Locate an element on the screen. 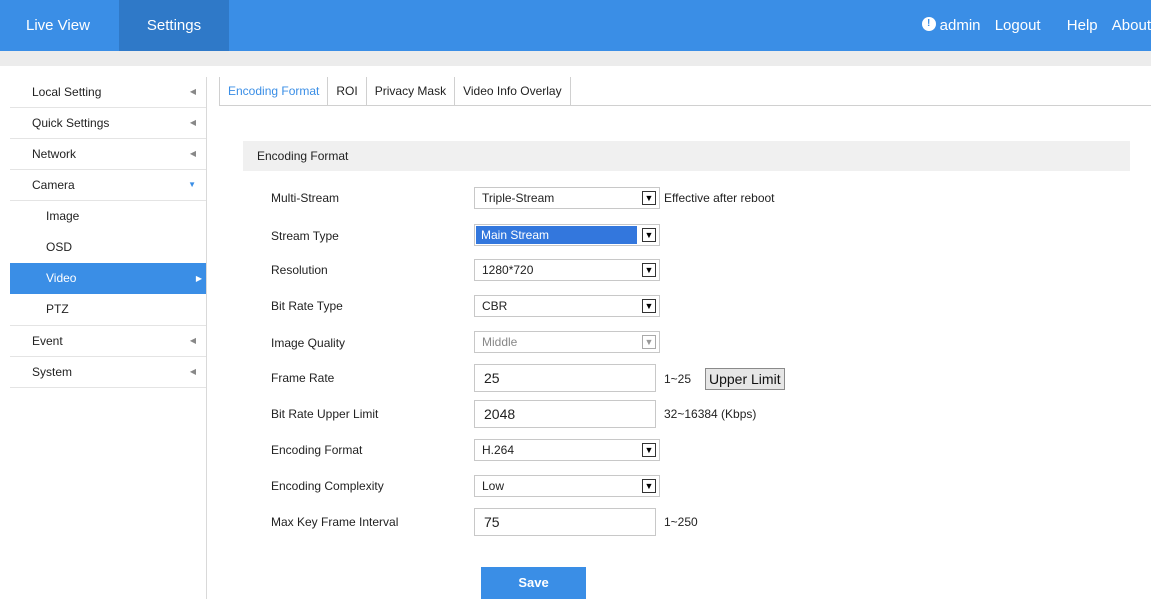  chevron-right-icon: ▶ is located at coordinates (198, 278).